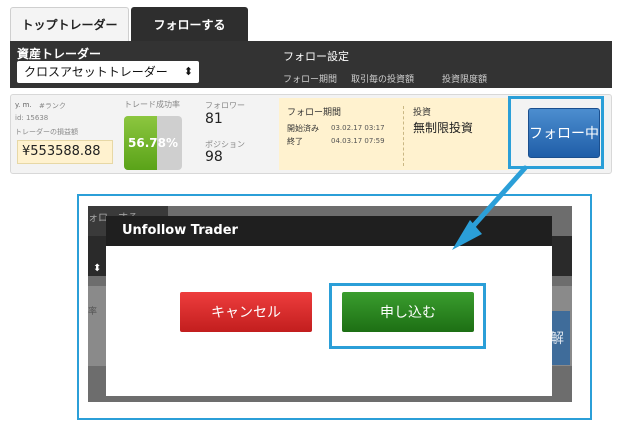 Image resolution: width=620 pixels, height=432 pixels. I want to click on asset-label: 資産トレーダー, so click(59, 54).